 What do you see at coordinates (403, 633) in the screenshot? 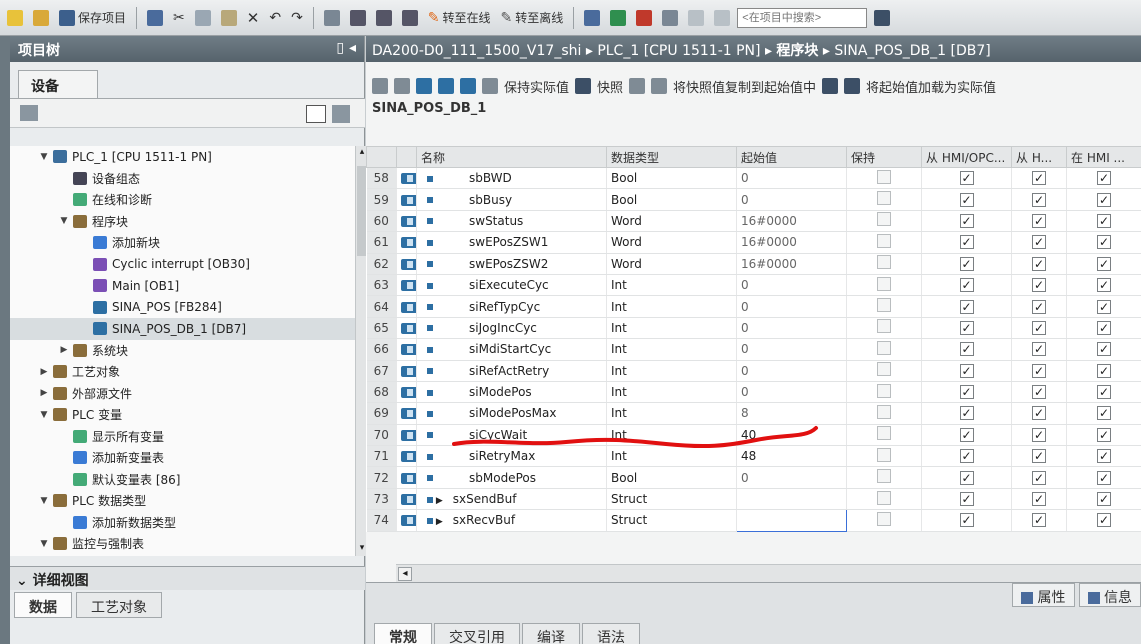
I see `tab-general: 常规` at bounding box center [403, 633].